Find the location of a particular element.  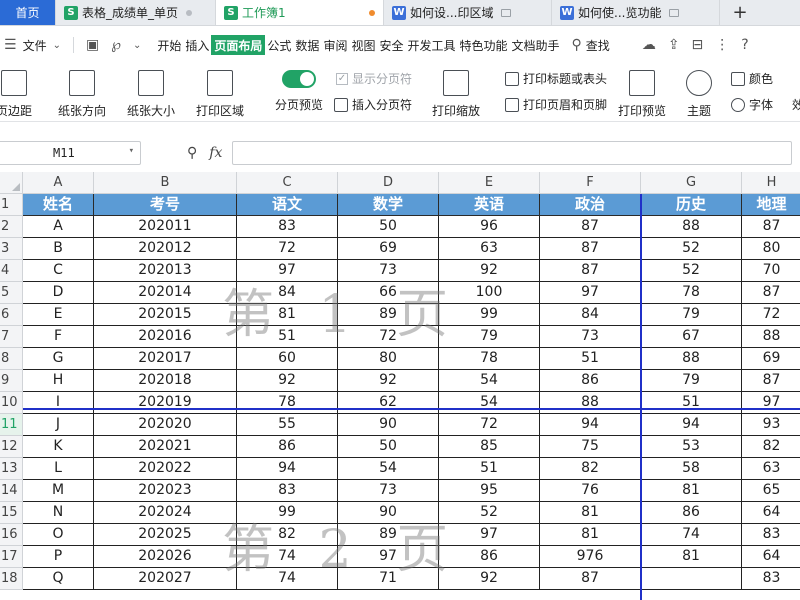

row-header: 5 is located at coordinates (11, 293).